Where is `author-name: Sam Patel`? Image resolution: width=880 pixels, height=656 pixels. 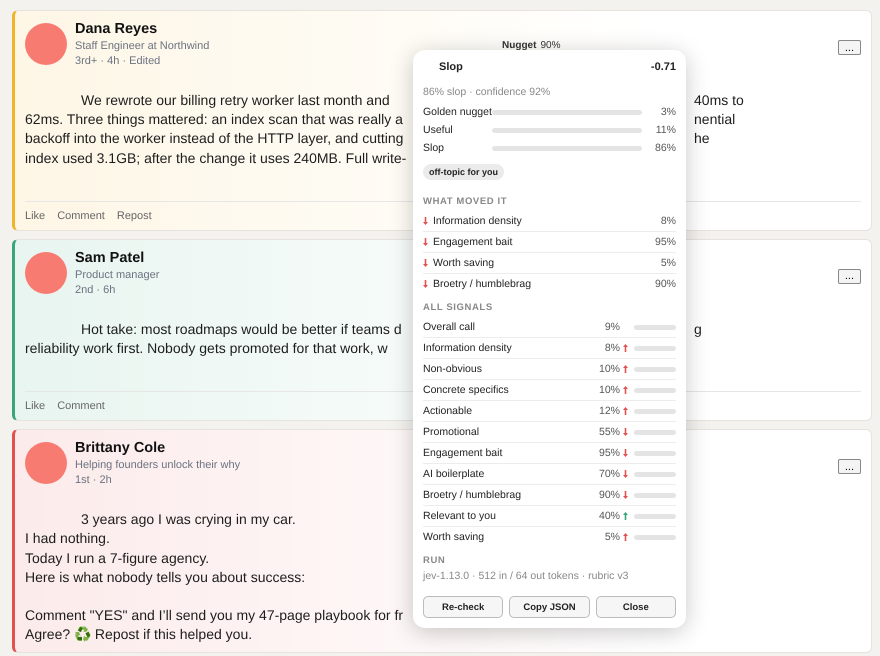
author-name: Sam Patel is located at coordinates (109, 258).